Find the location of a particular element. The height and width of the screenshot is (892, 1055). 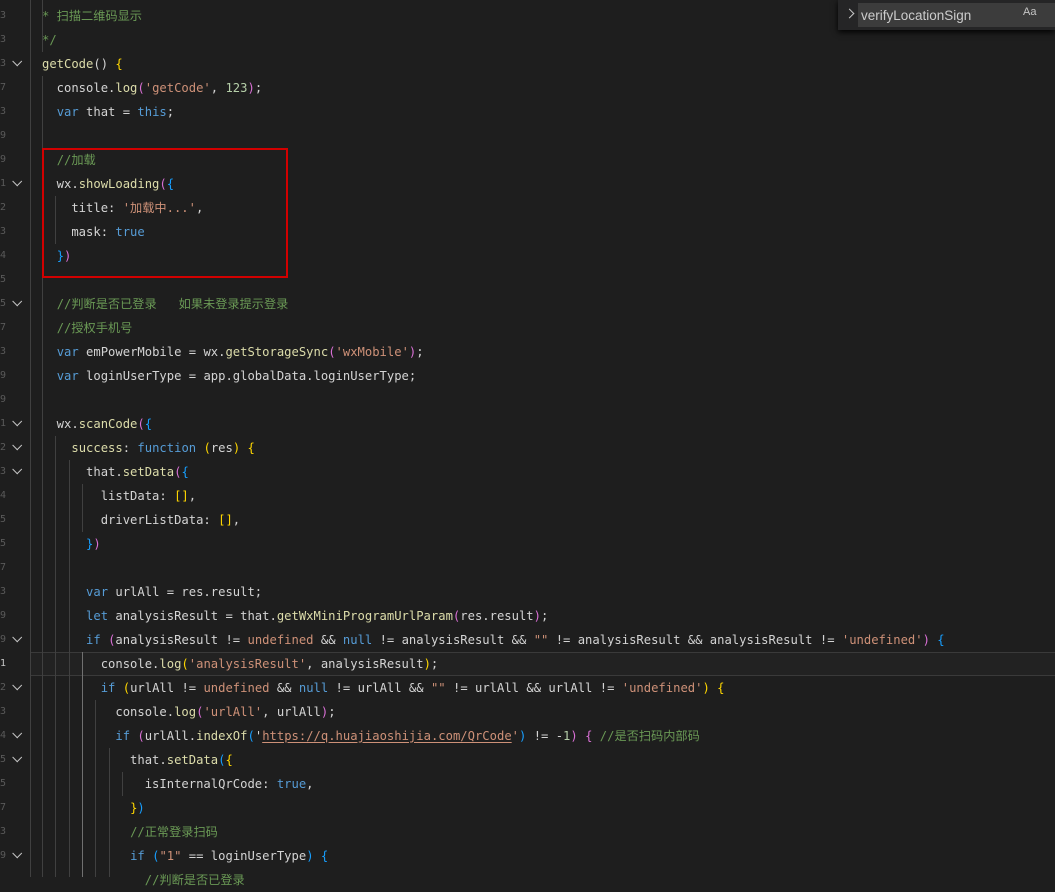

code-line: //授权手机号 is located at coordinates (87, 328).